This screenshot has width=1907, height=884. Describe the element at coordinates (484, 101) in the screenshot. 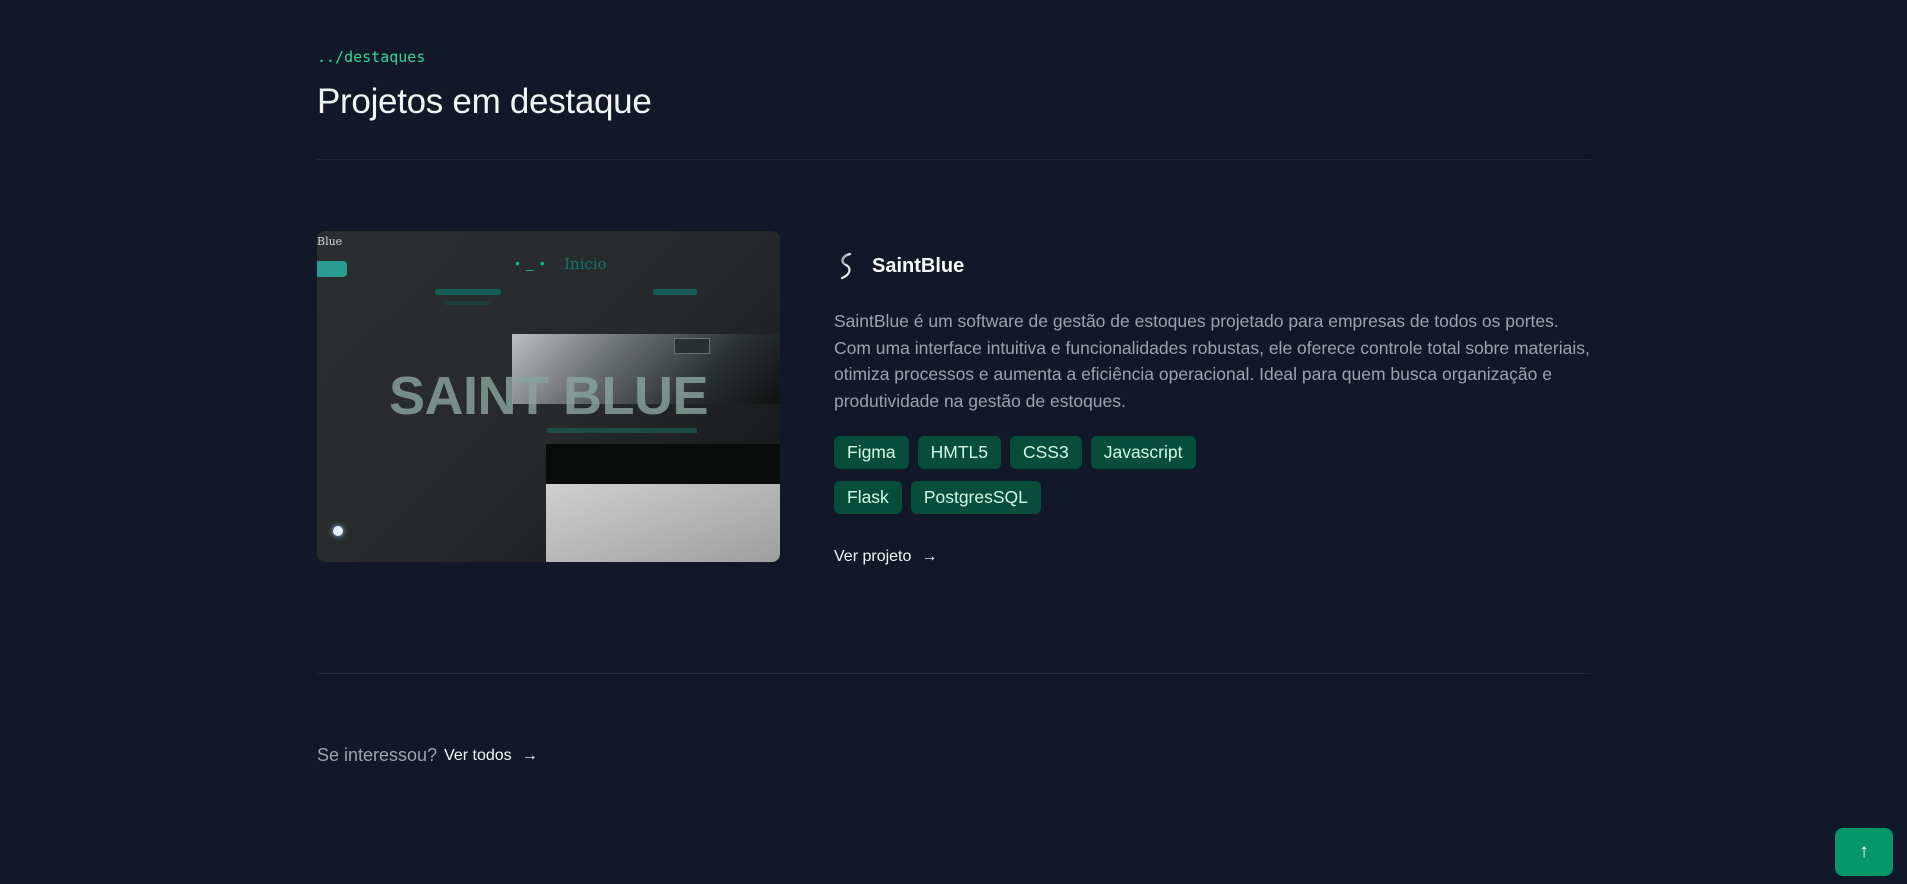

I see `page-title: Projetos em destaque` at that location.